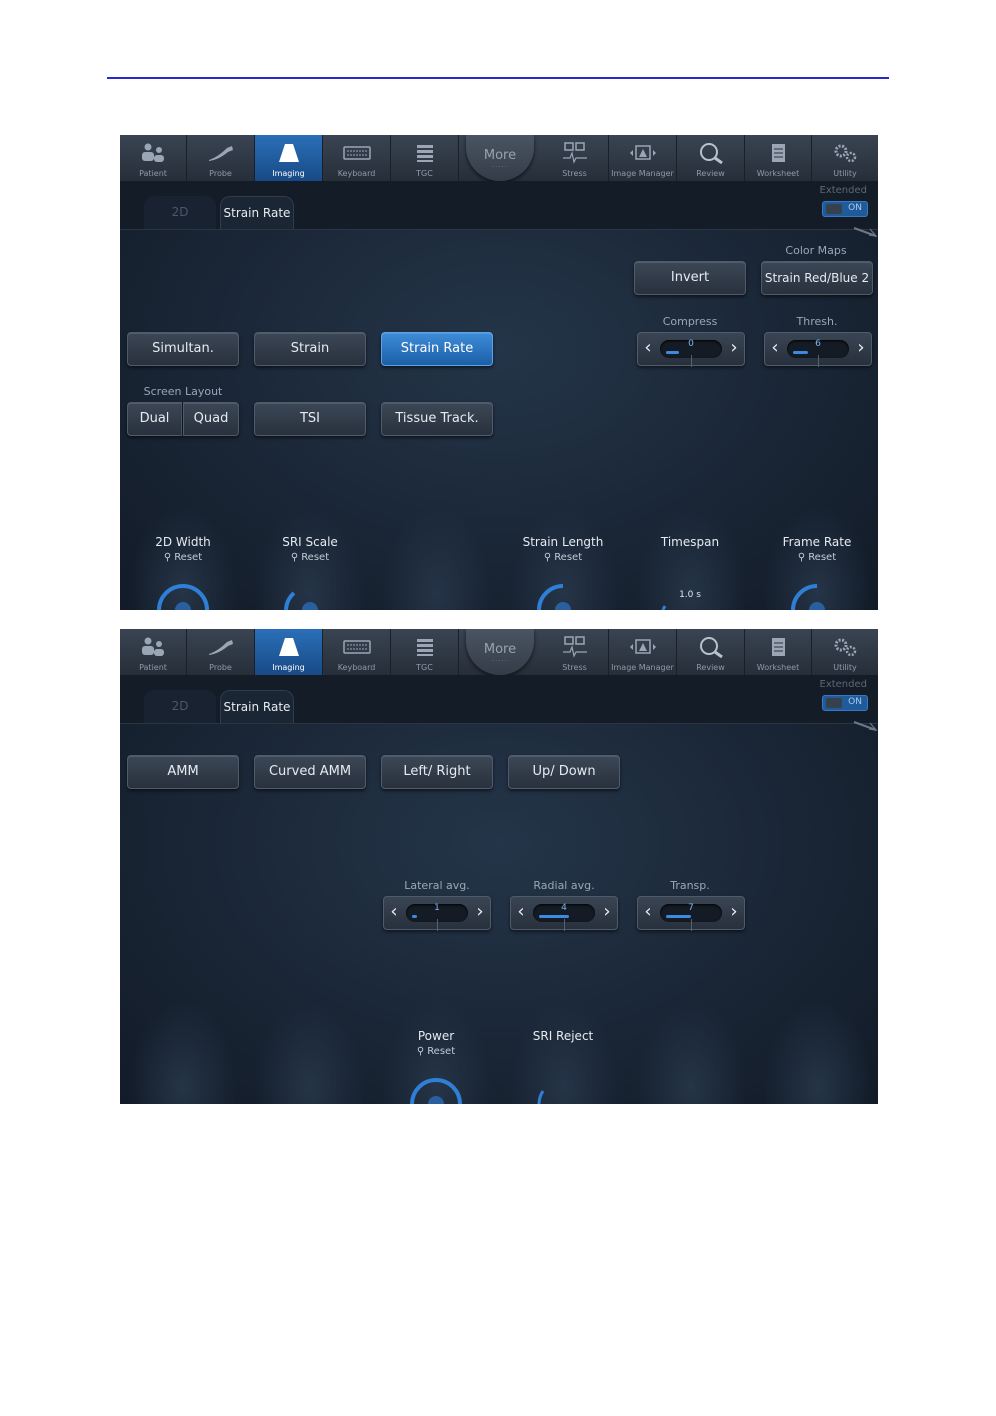 The width and height of the screenshot is (996, 1416). I want to click on quad-button: Quad, so click(211, 419).